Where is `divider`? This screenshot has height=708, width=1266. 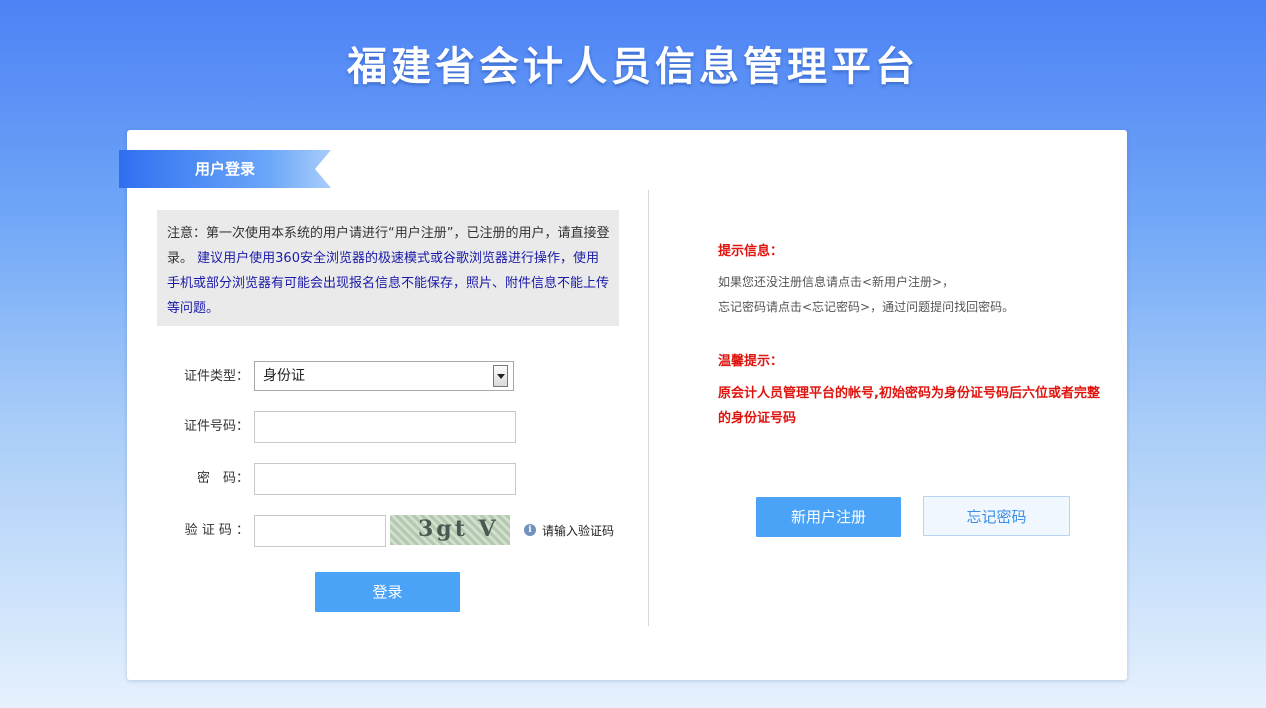 divider is located at coordinates (648, 408).